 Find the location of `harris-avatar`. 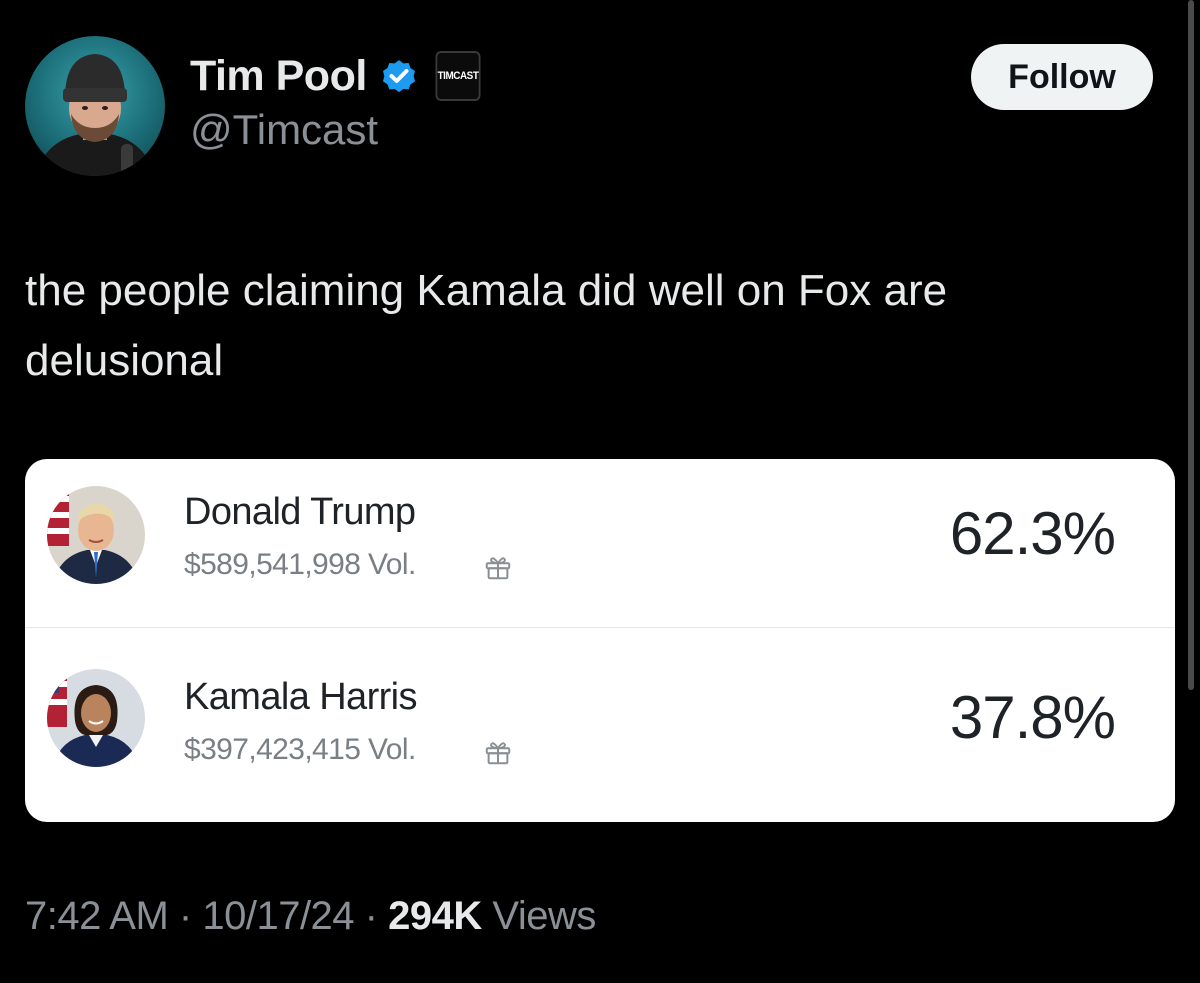

harris-avatar is located at coordinates (96, 718).